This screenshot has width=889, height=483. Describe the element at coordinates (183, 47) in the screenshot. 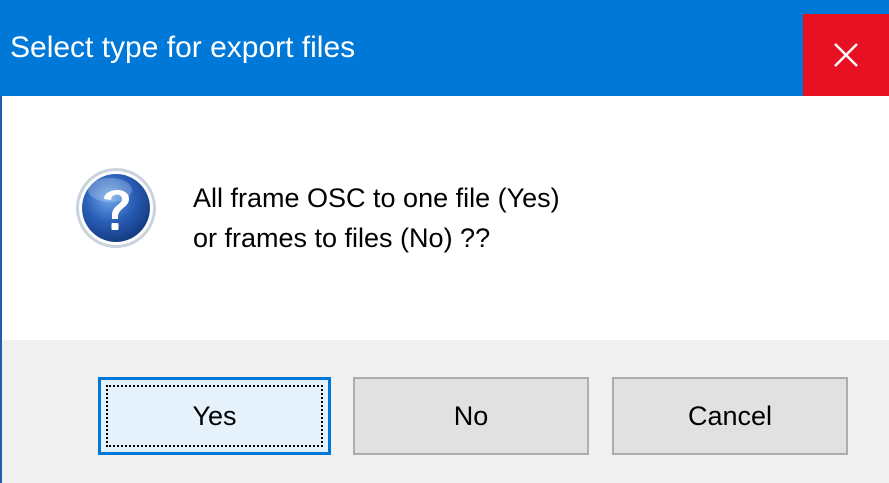

I see `window-title: Select type for export files` at that location.